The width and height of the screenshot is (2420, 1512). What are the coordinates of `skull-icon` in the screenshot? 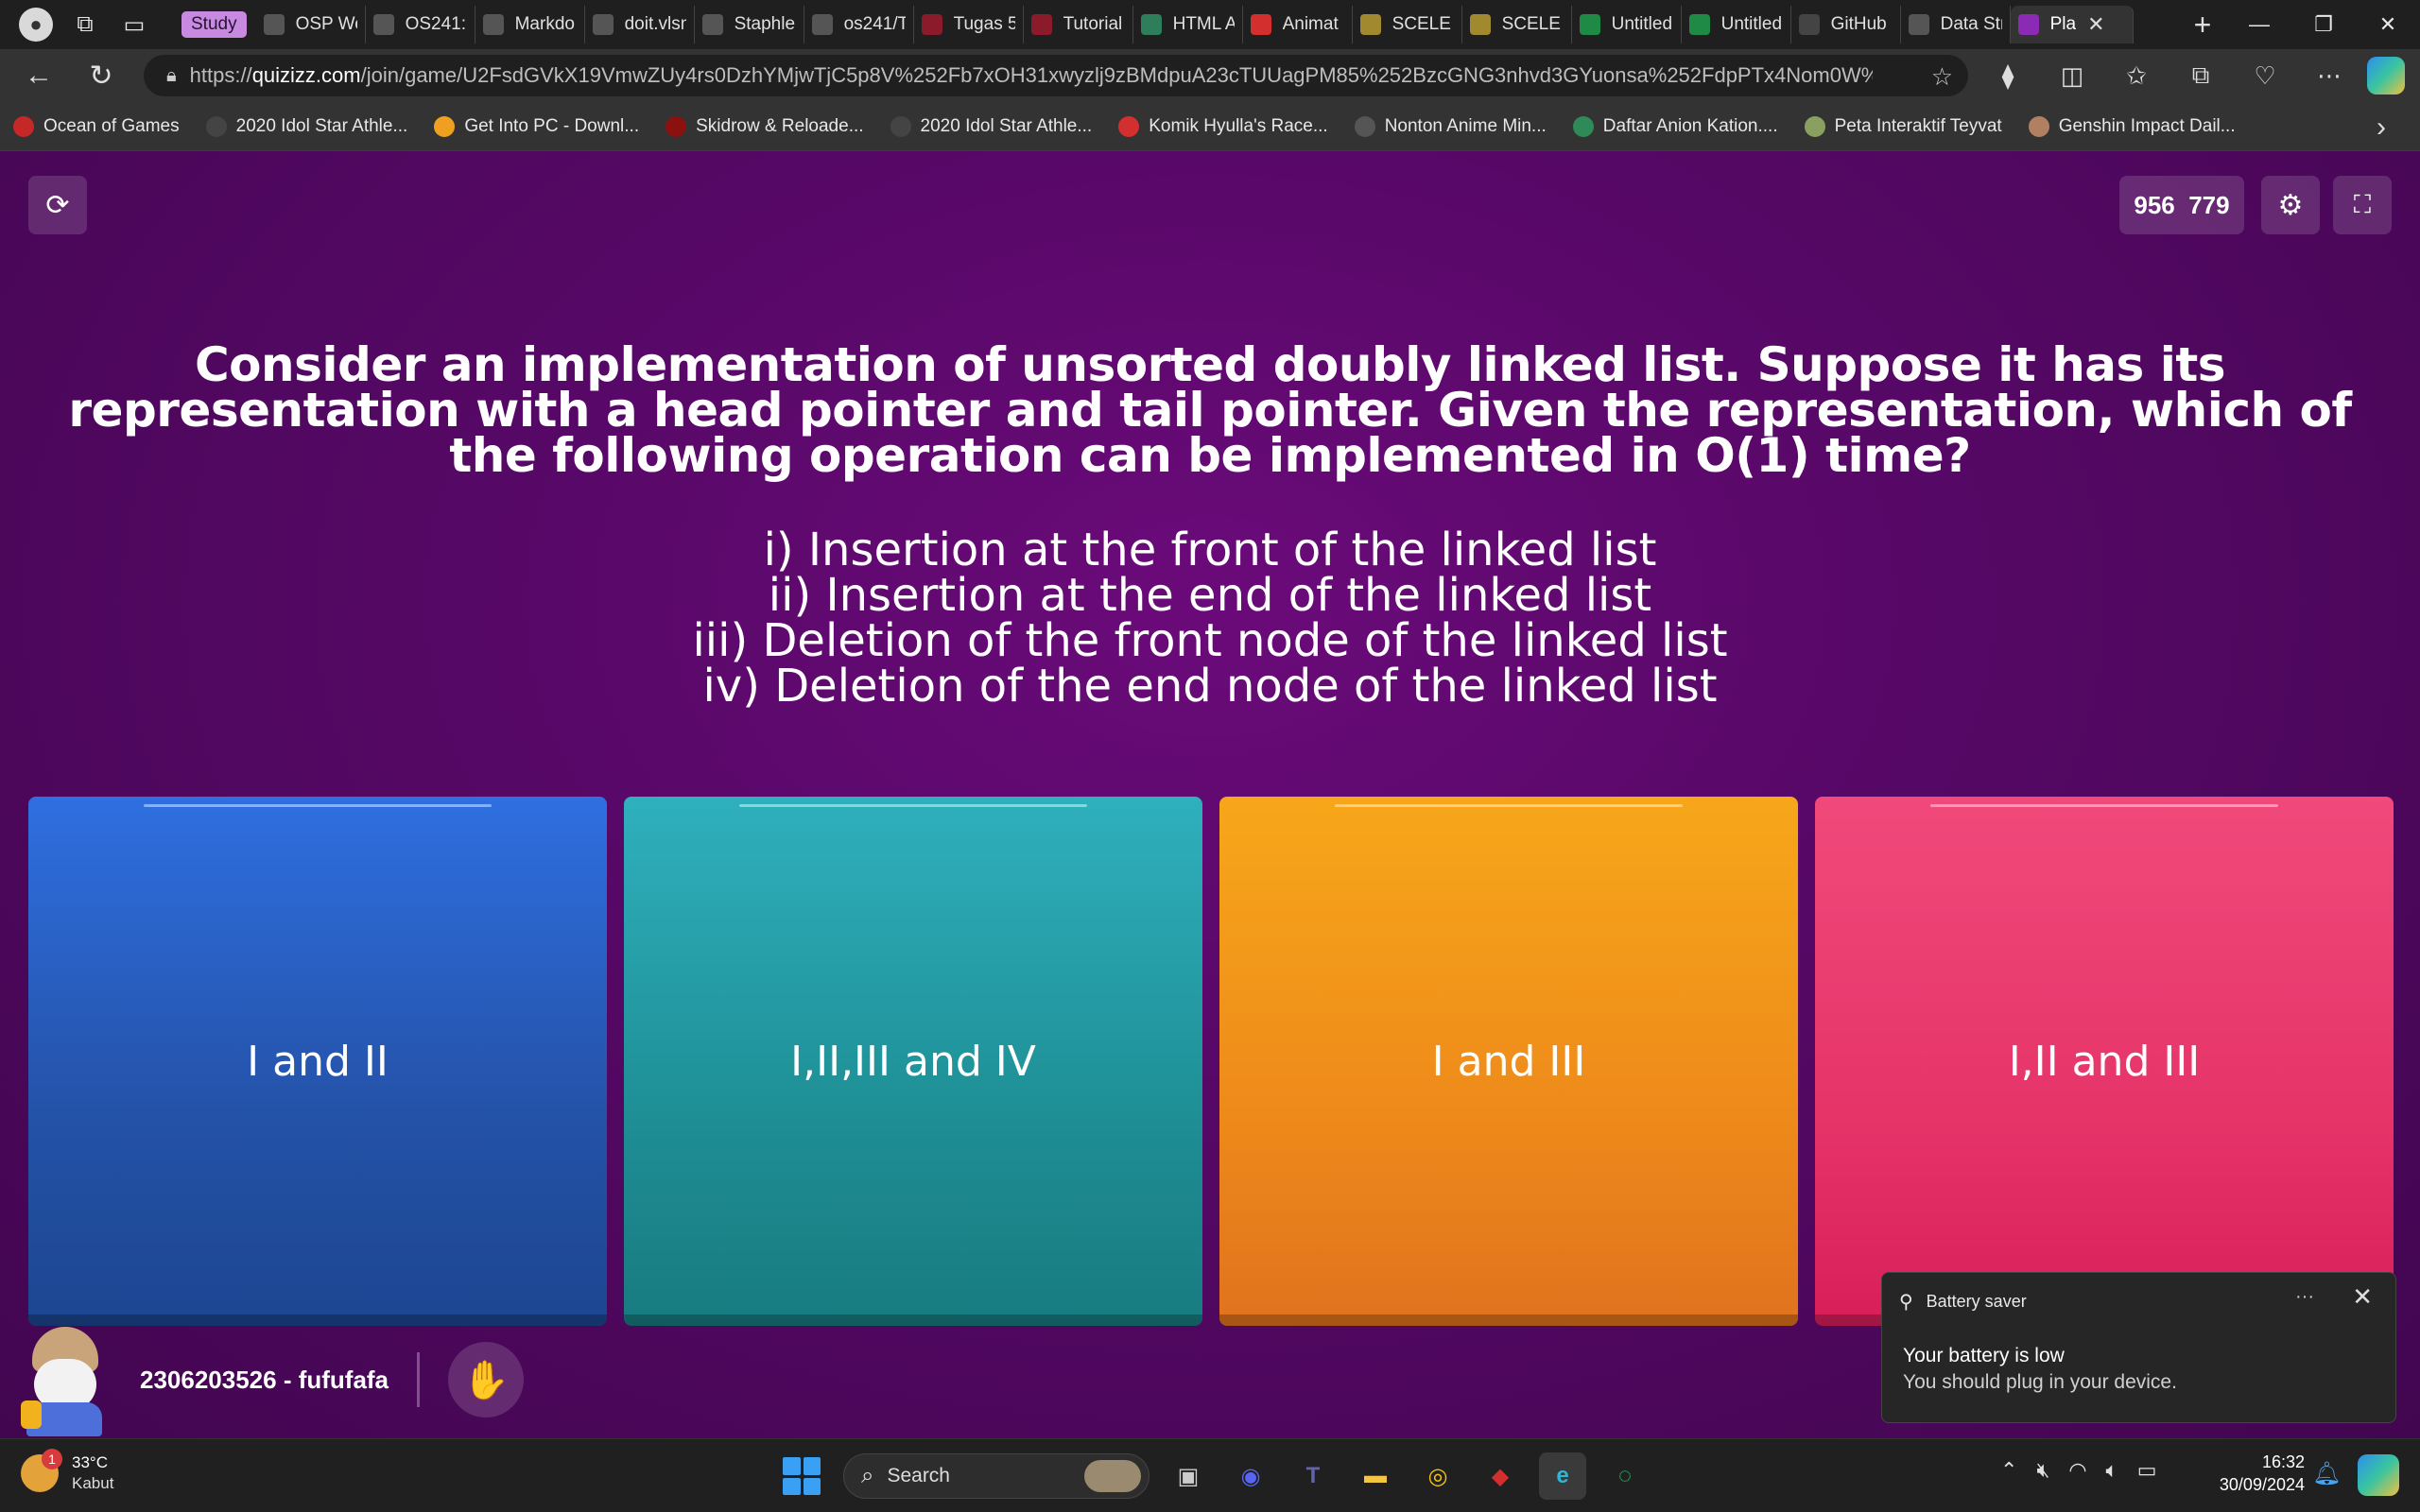 It's located at (676, 126).